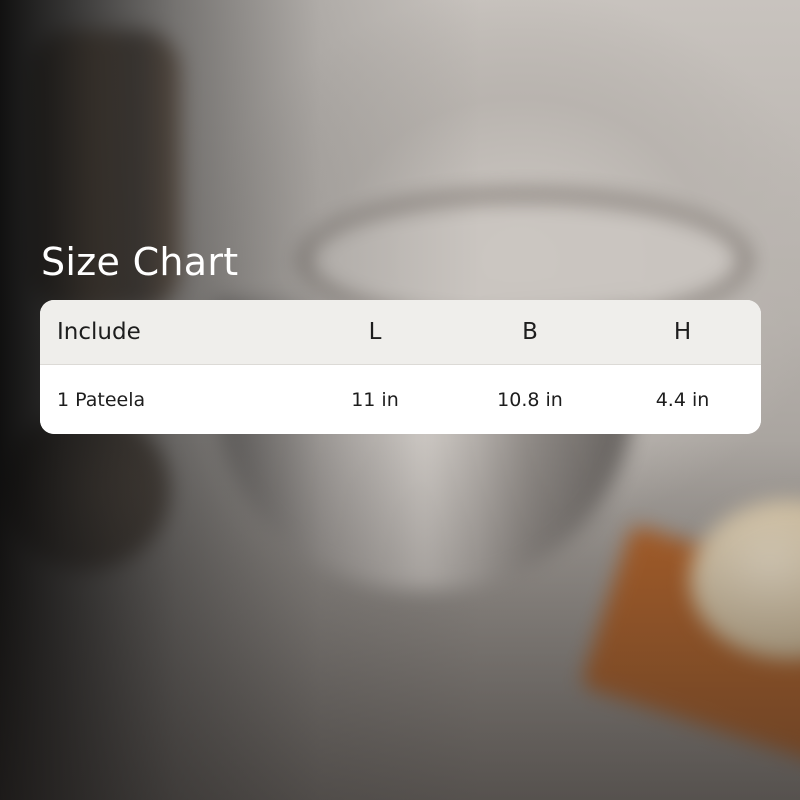  What do you see at coordinates (375, 399) in the screenshot?
I see `cell-length: 11 in` at bounding box center [375, 399].